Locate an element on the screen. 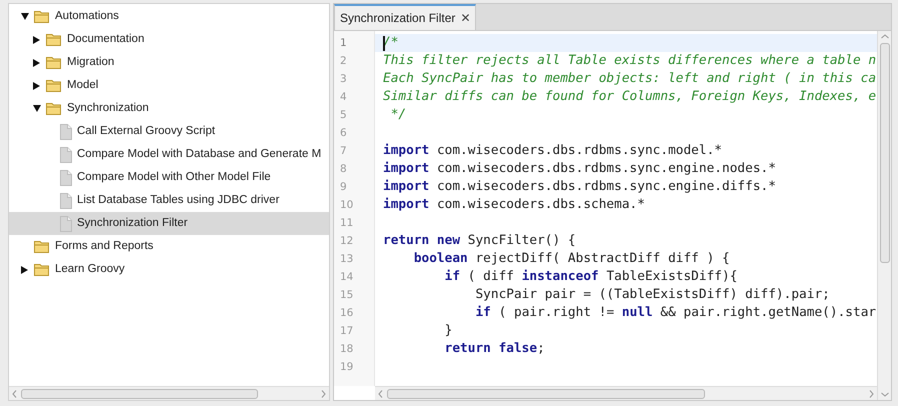 This screenshot has width=898, height=406. line-number: 16 is located at coordinates (347, 313).